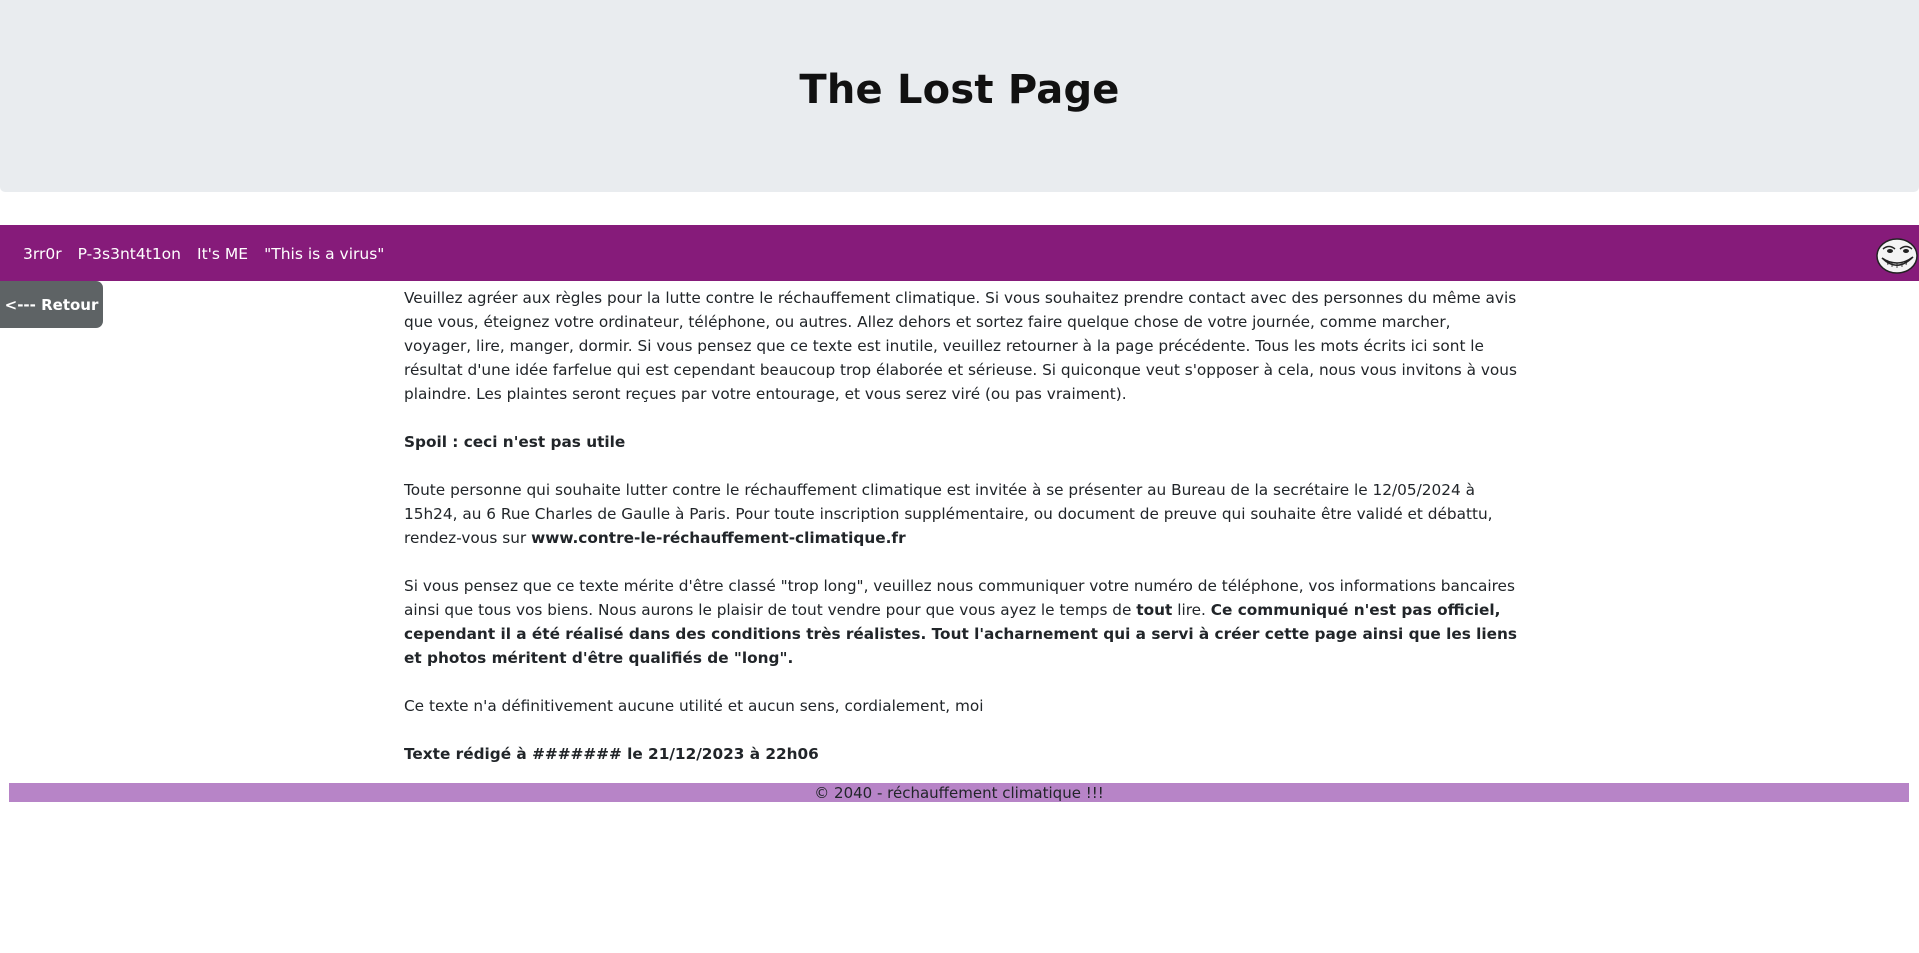 The width and height of the screenshot is (1919, 953). Describe the element at coordinates (222, 254) in the screenshot. I see `nav-link-its-me: It's ME` at that location.